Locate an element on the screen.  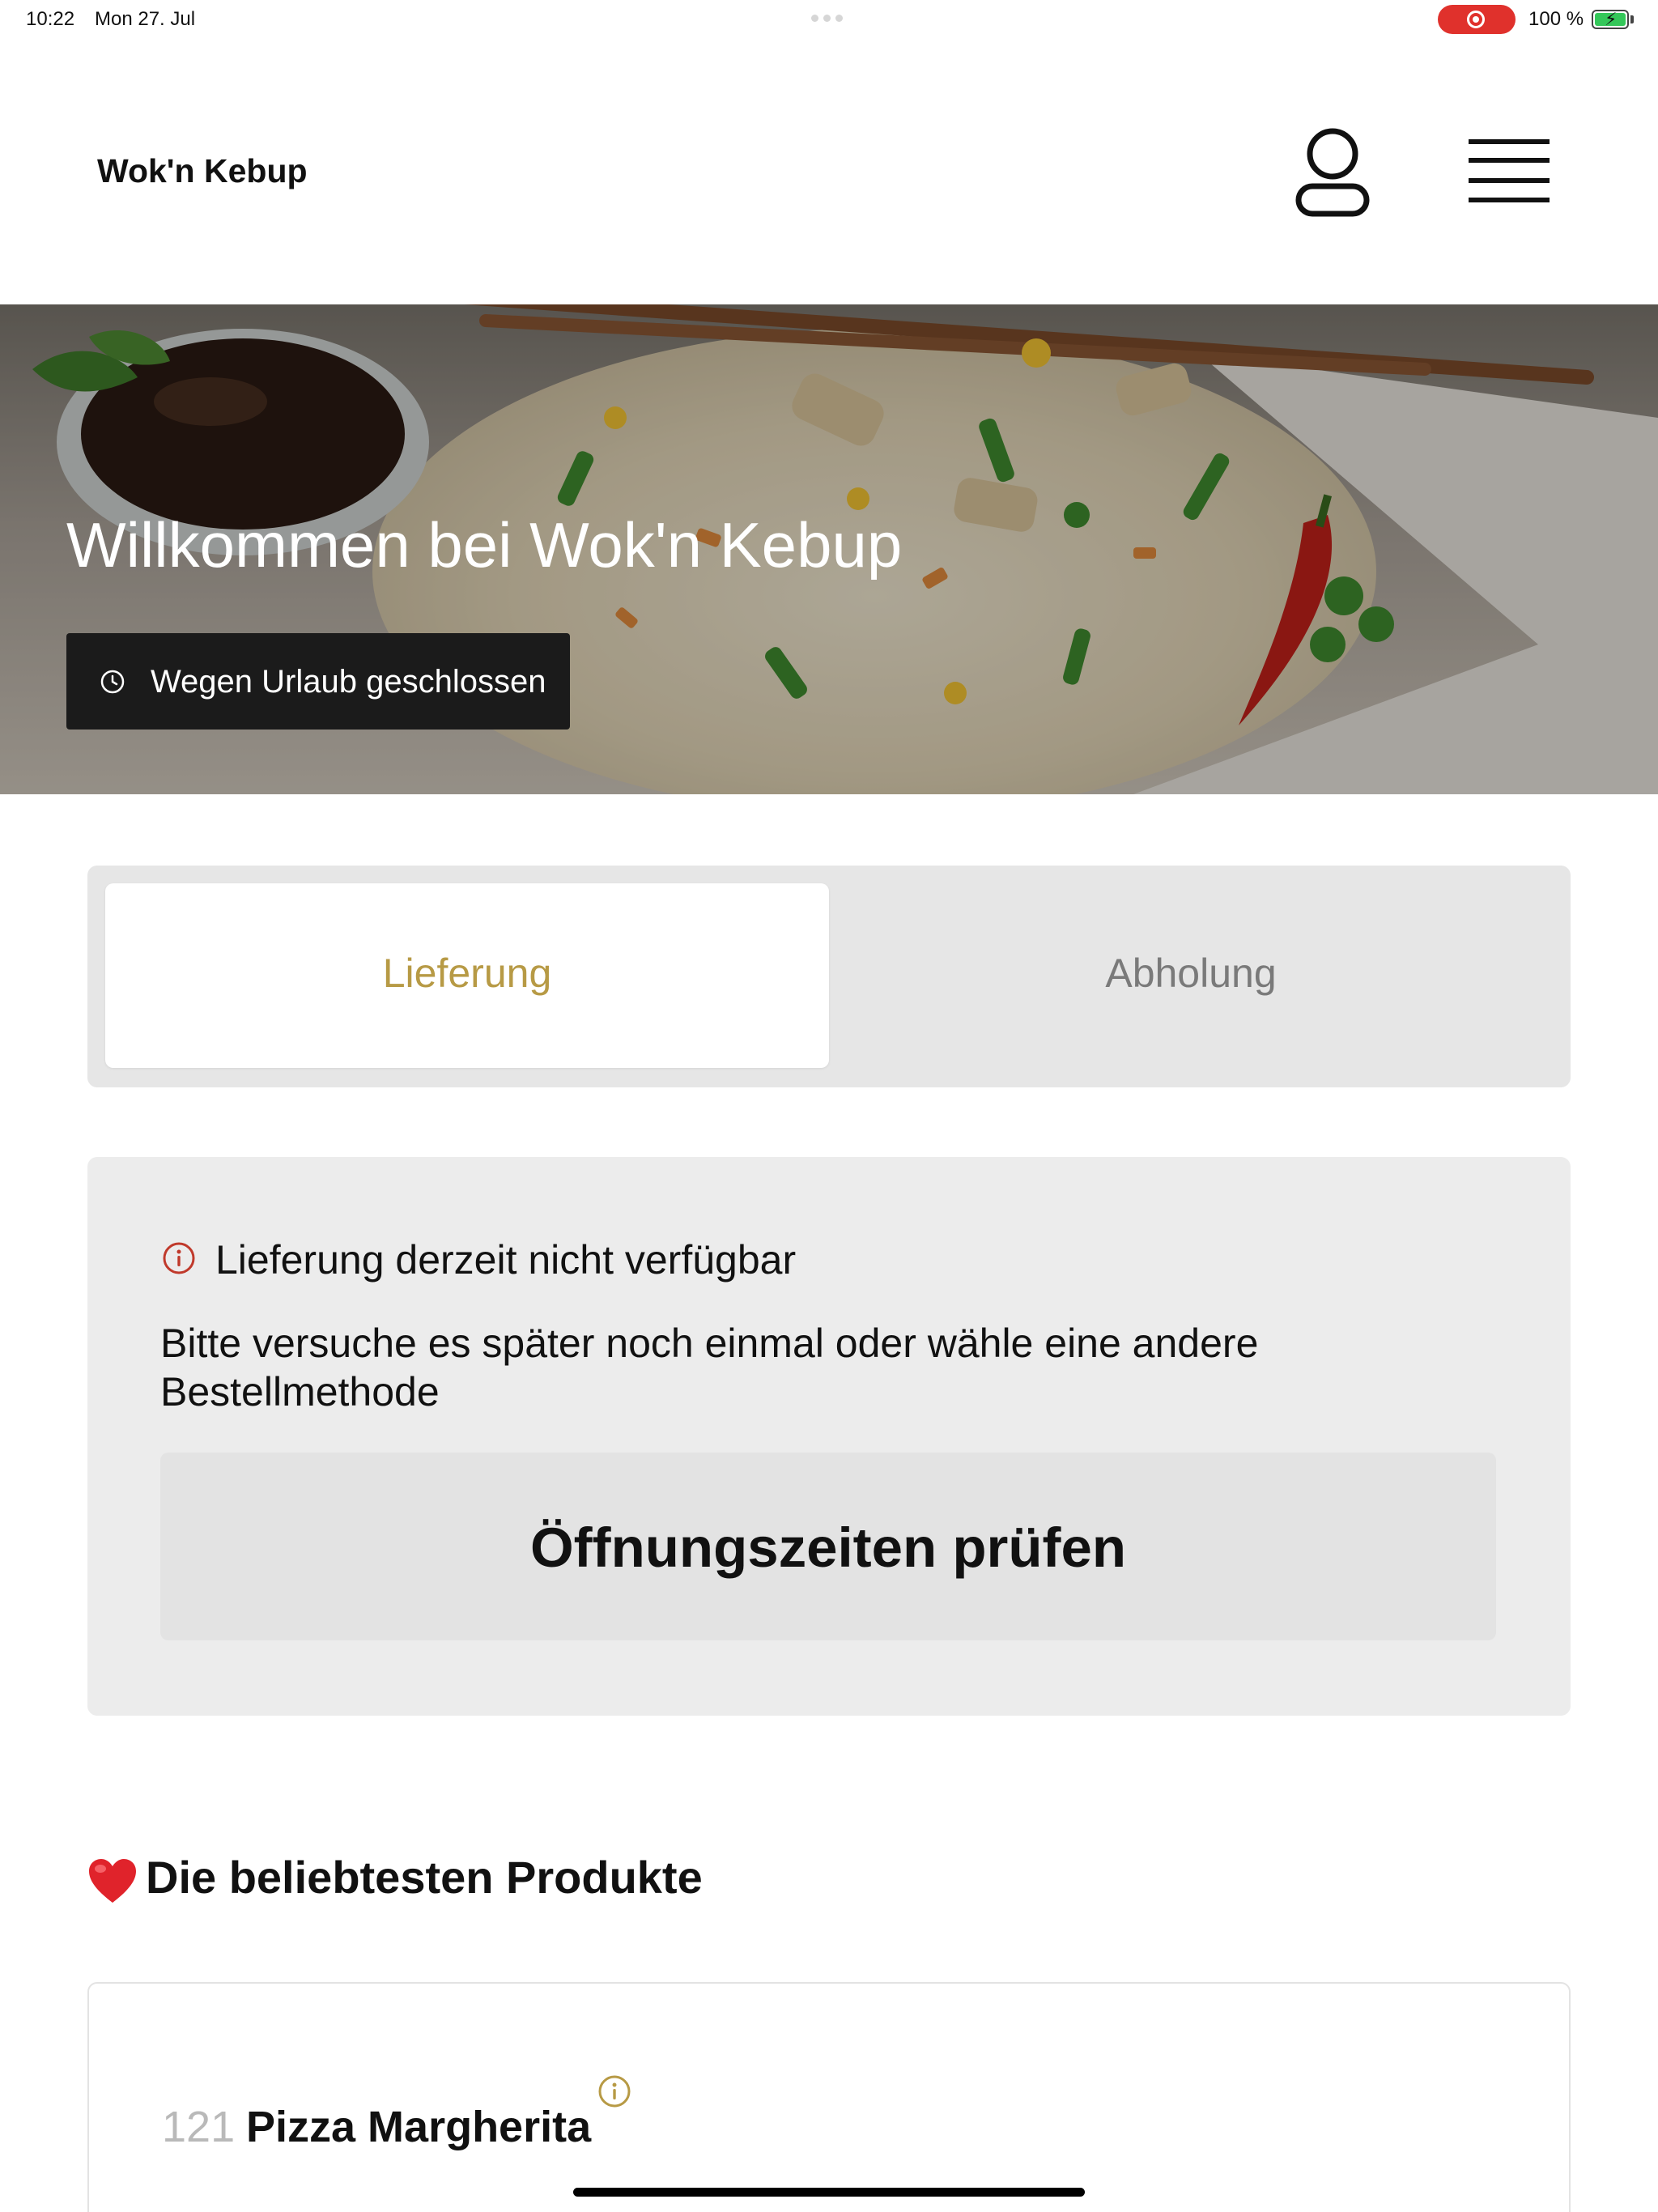
status-date: Mon 27. Jul is located at coordinates (145, 19).